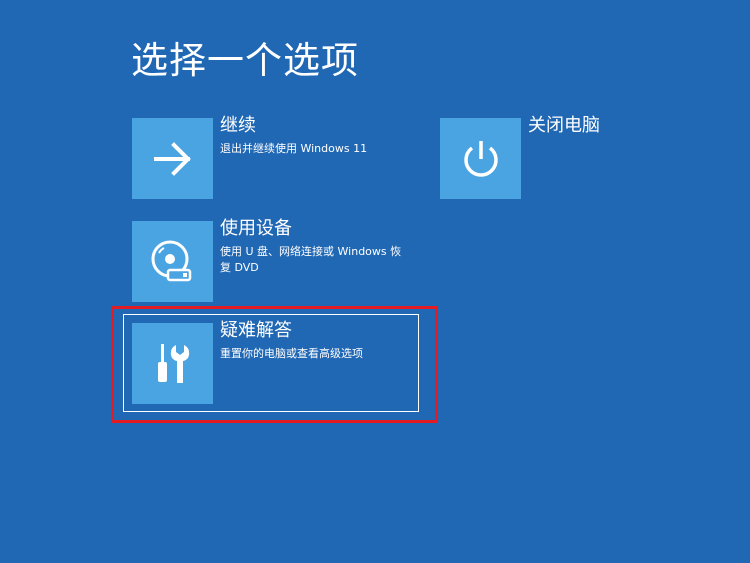  What do you see at coordinates (311, 259) in the screenshot?
I see `use-device-description: 使用 U 盘、网络连接或 Windows 恢复 DVD` at bounding box center [311, 259].